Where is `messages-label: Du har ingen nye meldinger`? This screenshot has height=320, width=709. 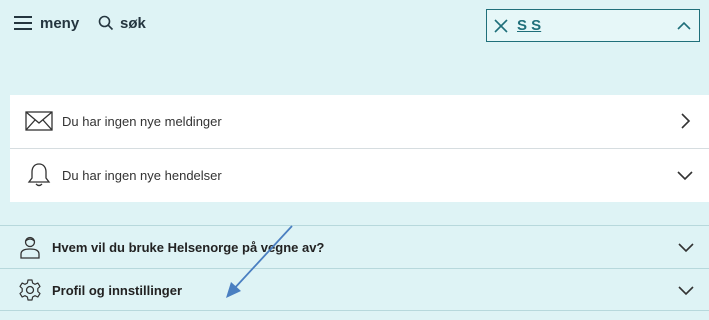 messages-label: Du har ingen nye meldinger is located at coordinates (142, 121).